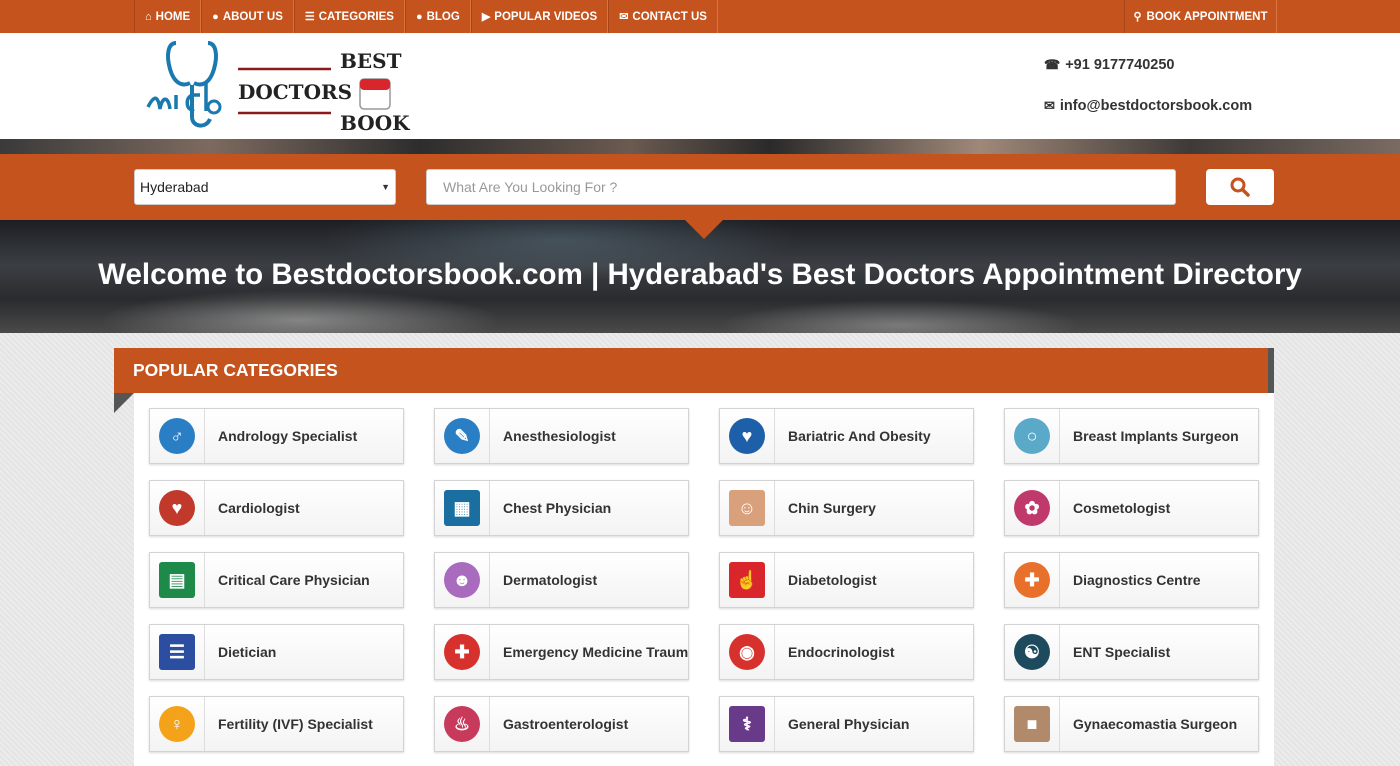  Describe the element at coordinates (691, 370) in the screenshot. I see `categories-heading: POPULAR CATEGORIES` at that location.